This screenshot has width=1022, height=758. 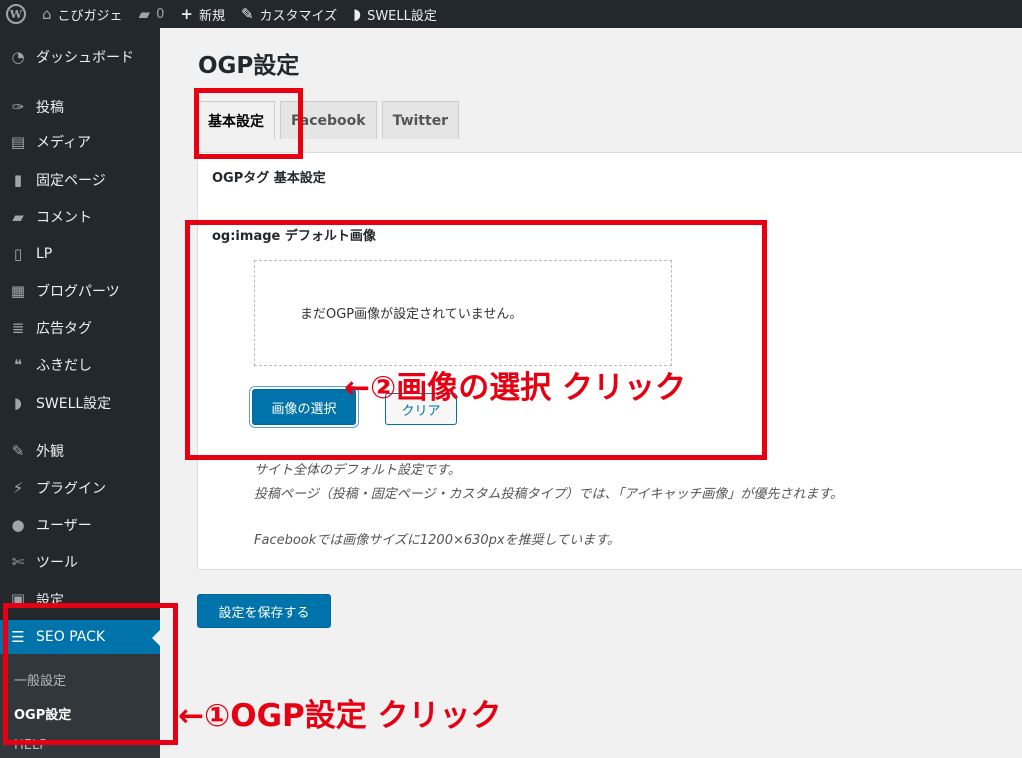 What do you see at coordinates (340, 716) in the screenshot?
I see `annotation-step1: ←①OGP設定 クリック` at bounding box center [340, 716].